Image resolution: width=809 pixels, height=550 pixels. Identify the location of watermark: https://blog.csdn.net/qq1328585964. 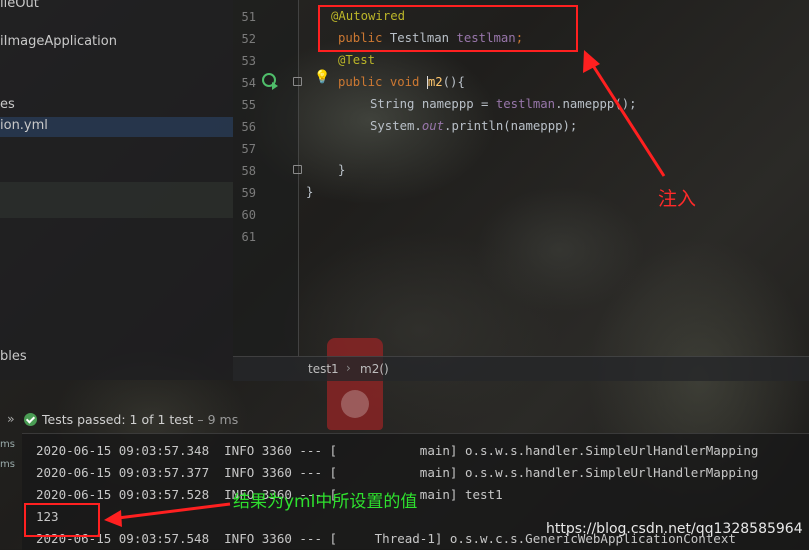
(674, 529).